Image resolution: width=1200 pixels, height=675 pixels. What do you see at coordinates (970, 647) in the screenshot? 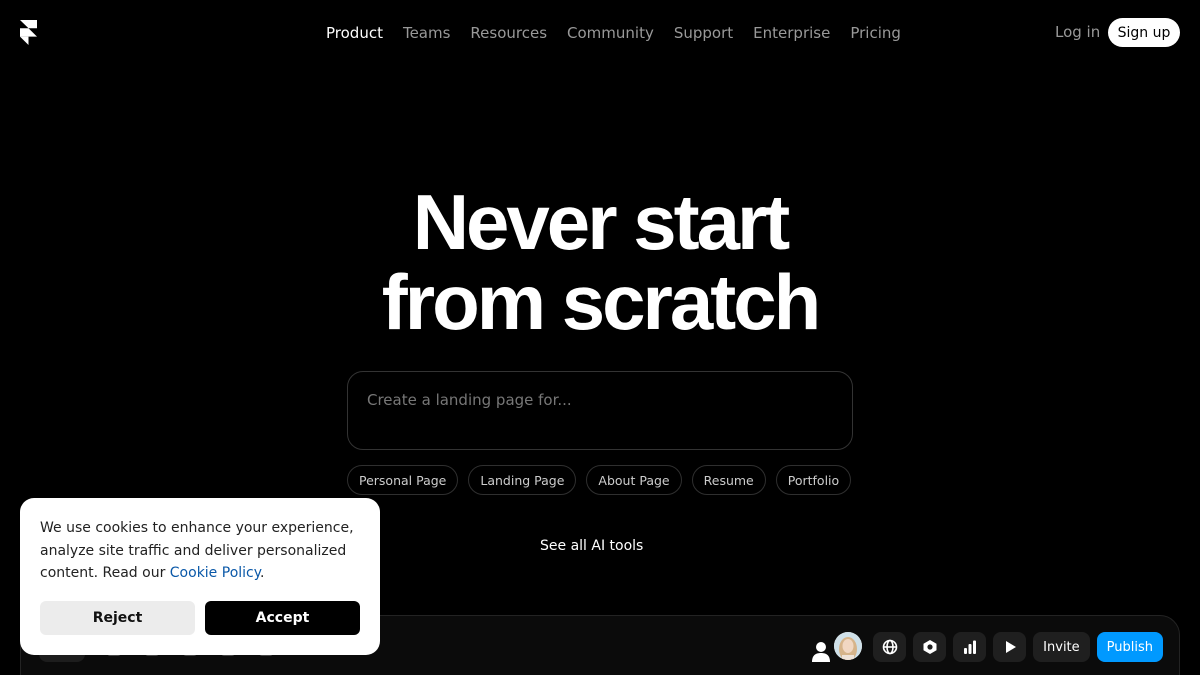
I see `bar-chart-icon` at bounding box center [970, 647].